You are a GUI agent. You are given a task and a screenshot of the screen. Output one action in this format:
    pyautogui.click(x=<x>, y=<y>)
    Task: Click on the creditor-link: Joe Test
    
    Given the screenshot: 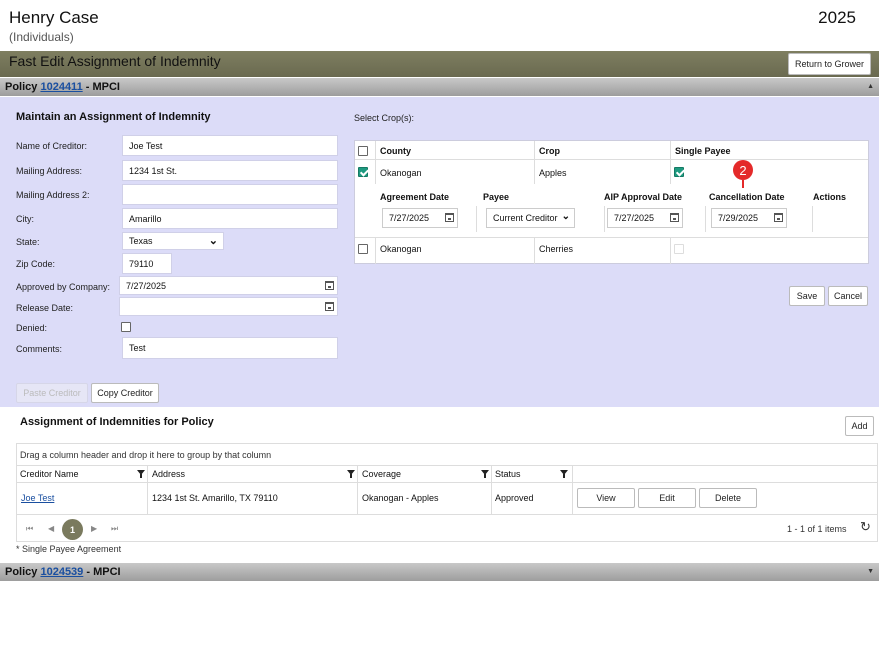 What is the action you would take?
    pyautogui.click(x=37, y=498)
    